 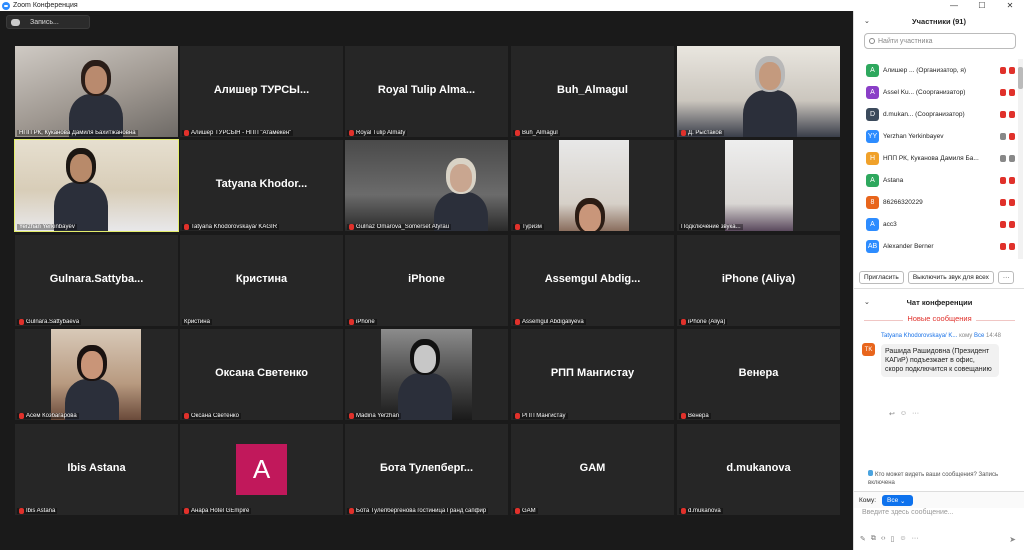 What do you see at coordinates (261, 374) in the screenshot?
I see `video-tile: Оксана Светенко Оксана Светенко` at bounding box center [261, 374].